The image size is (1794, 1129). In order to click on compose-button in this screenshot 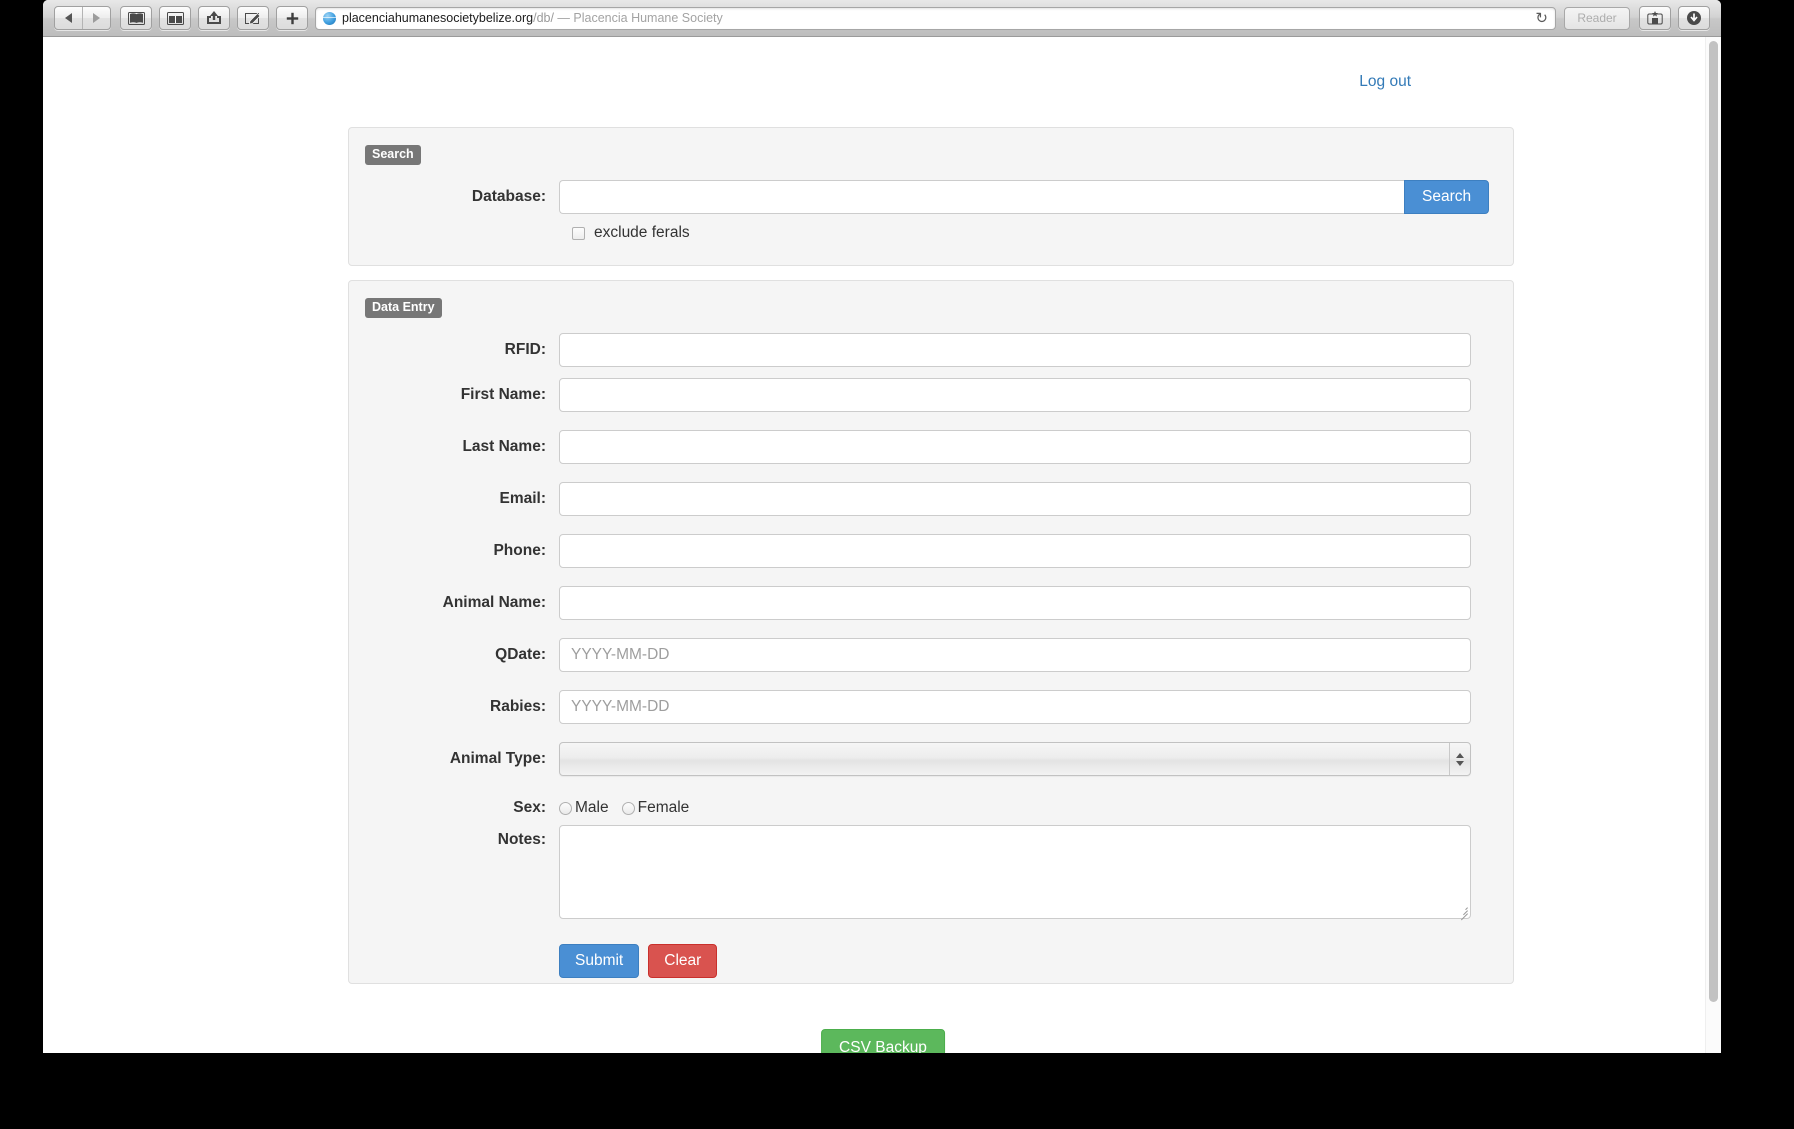, I will do `click(253, 18)`.